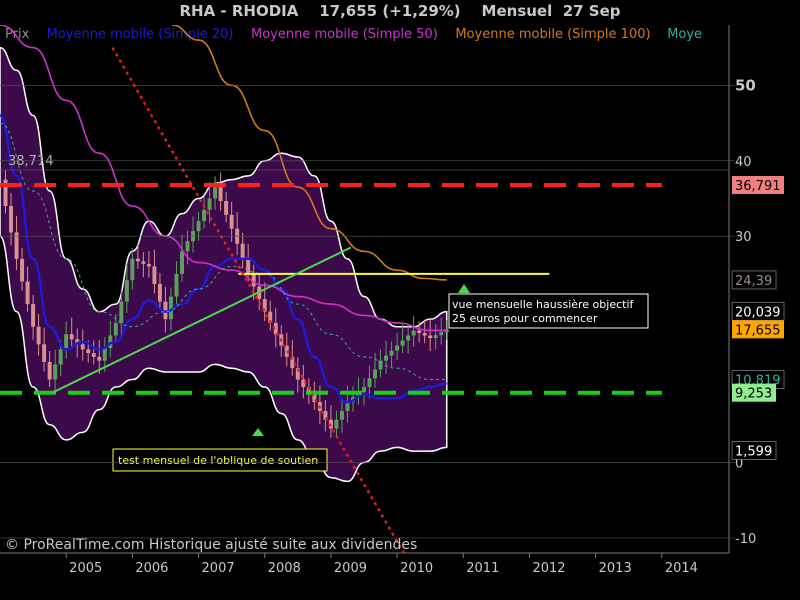 The width and height of the screenshot is (800, 600). I want to click on legend-item-0: Prix, so click(17, 34).